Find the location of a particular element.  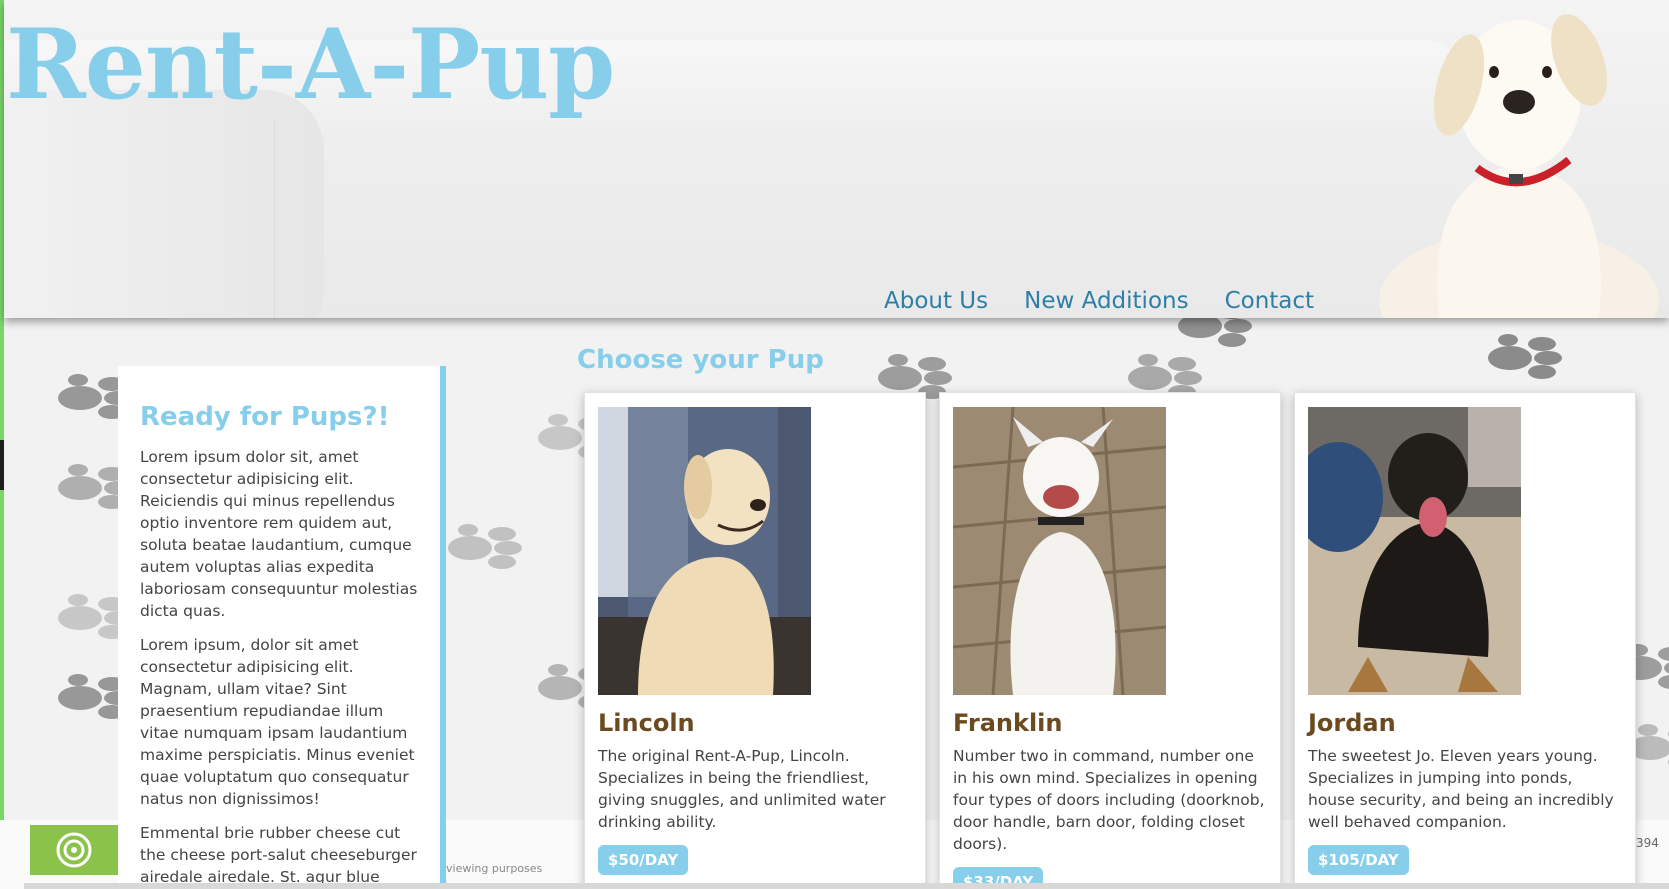

pup-name: Jordan is located at coordinates (1352, 723).